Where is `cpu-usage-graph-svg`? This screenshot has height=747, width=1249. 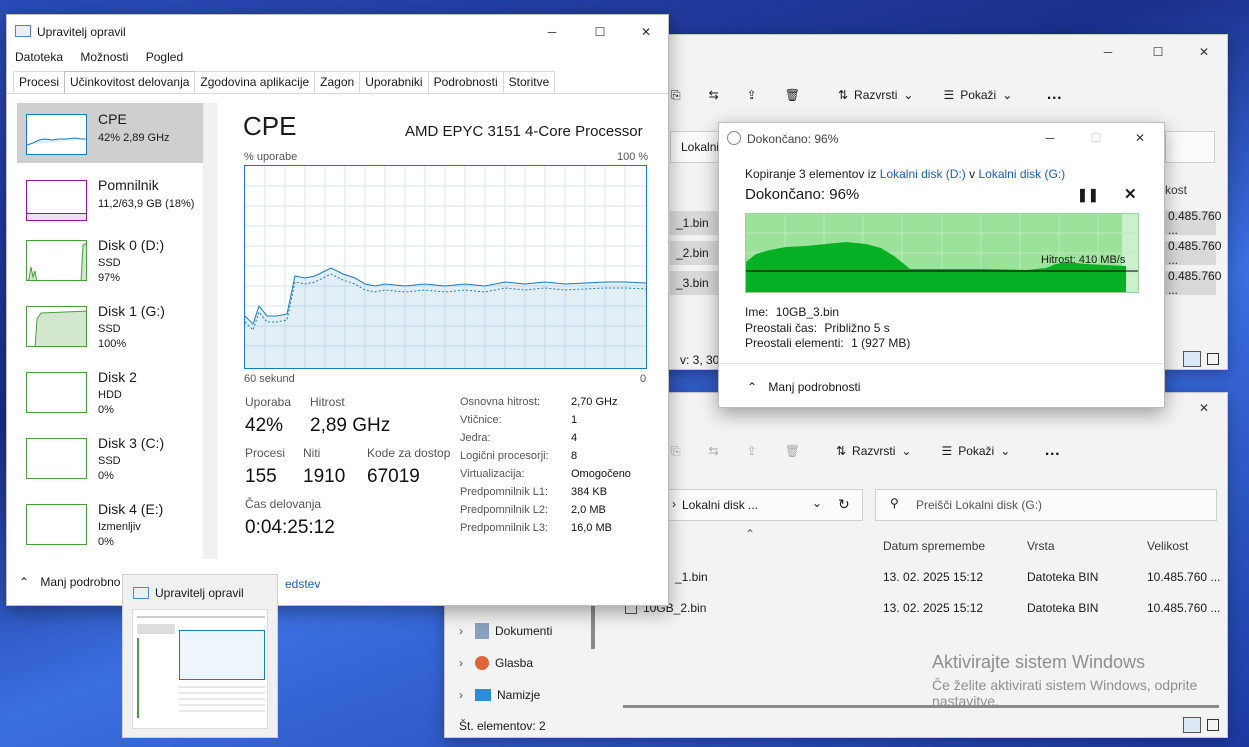
cpu-usage-graph-svg is located at coordinates (445, 267).